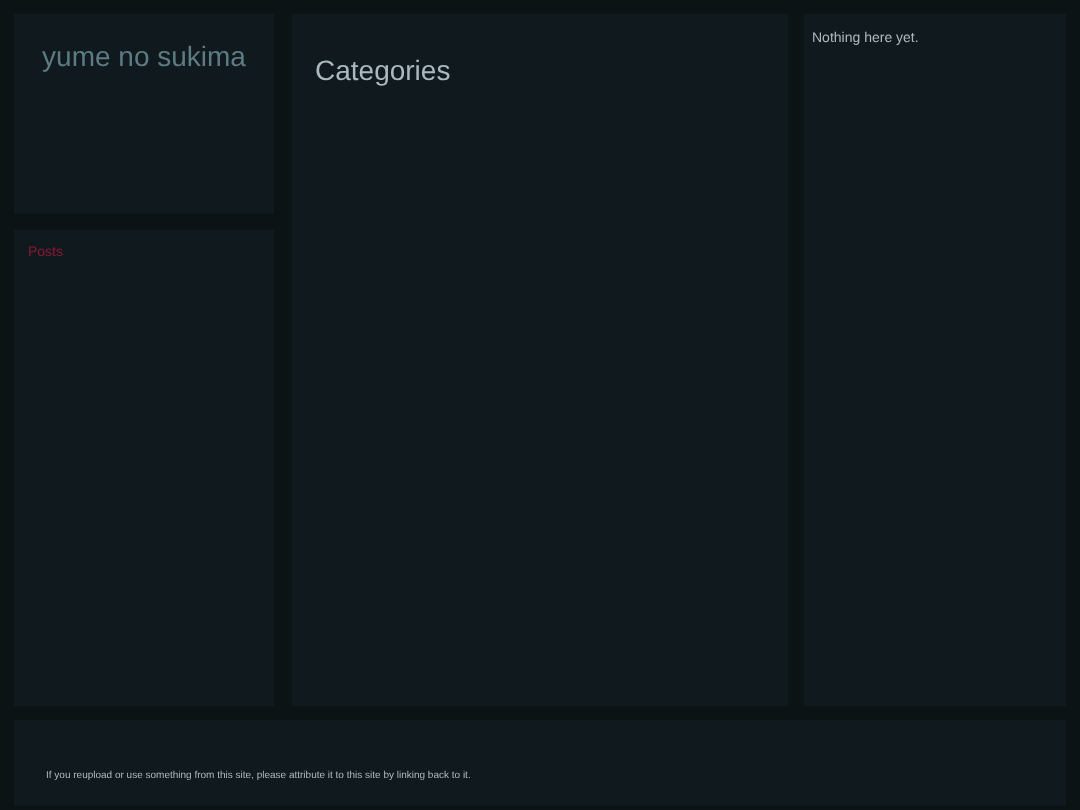 Image resolution: width=1080 pixels, height=810 pixels. I want to click on site-title: yume no sukima, so click(144, 56).